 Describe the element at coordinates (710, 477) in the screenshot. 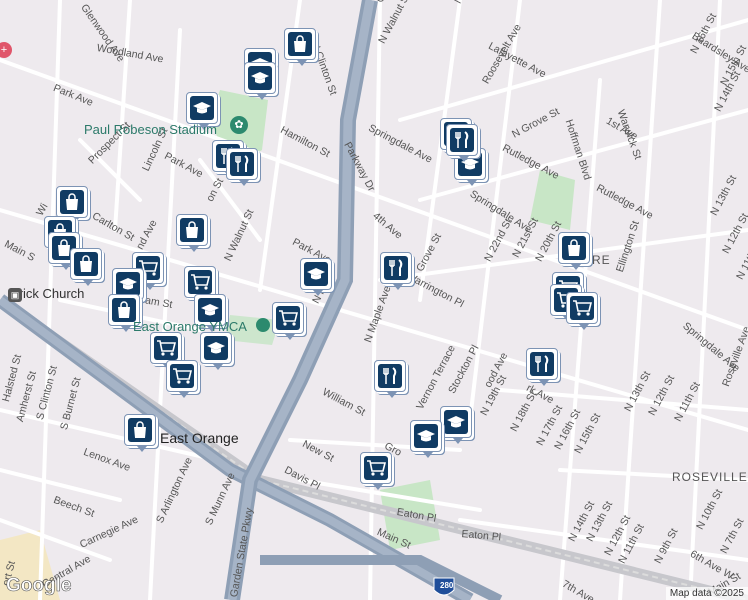

I see `neighborhood-label-roseville: ROSEVILLE` at that location.